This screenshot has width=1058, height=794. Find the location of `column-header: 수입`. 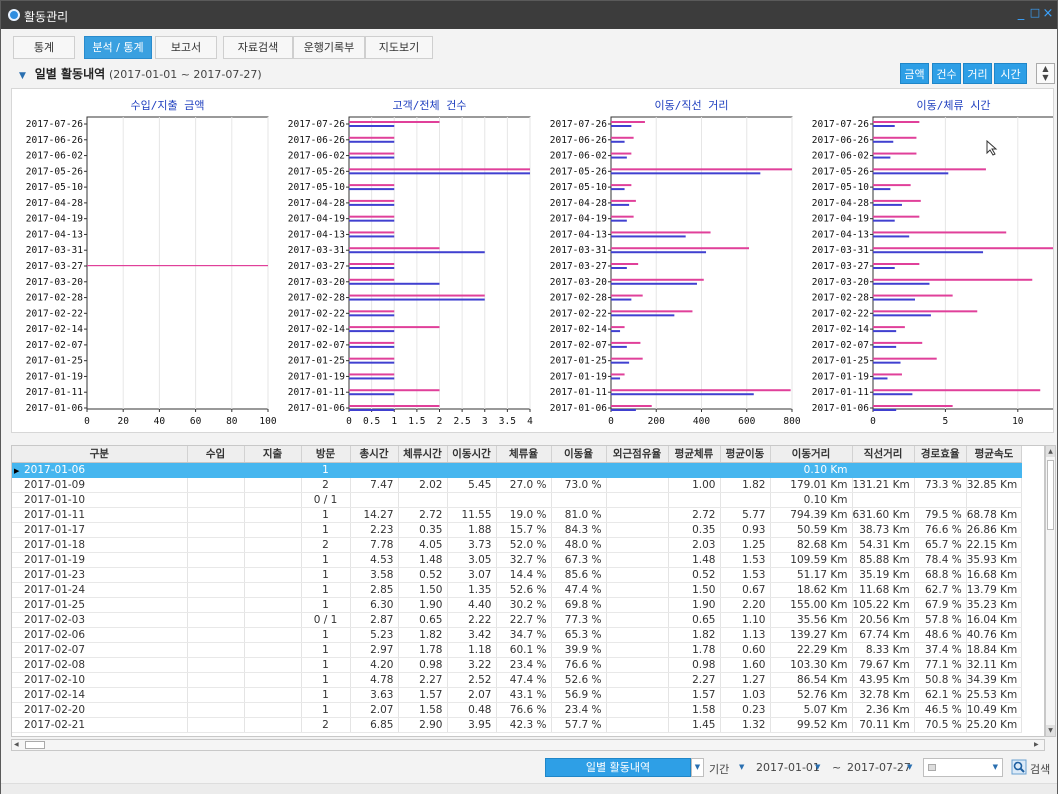

column-header: 수입 is located at coordinates (216, 454).